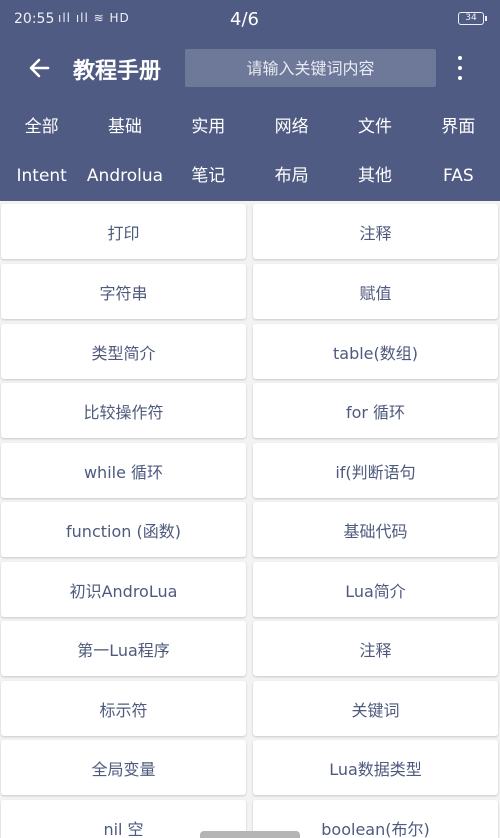 The height and width of the screenshot is (838, 500). What do you see at coordinates (375, 767) in the screenshot?
I see `tutorial-item: Lua数据类型` at bounding box center [375, 767].